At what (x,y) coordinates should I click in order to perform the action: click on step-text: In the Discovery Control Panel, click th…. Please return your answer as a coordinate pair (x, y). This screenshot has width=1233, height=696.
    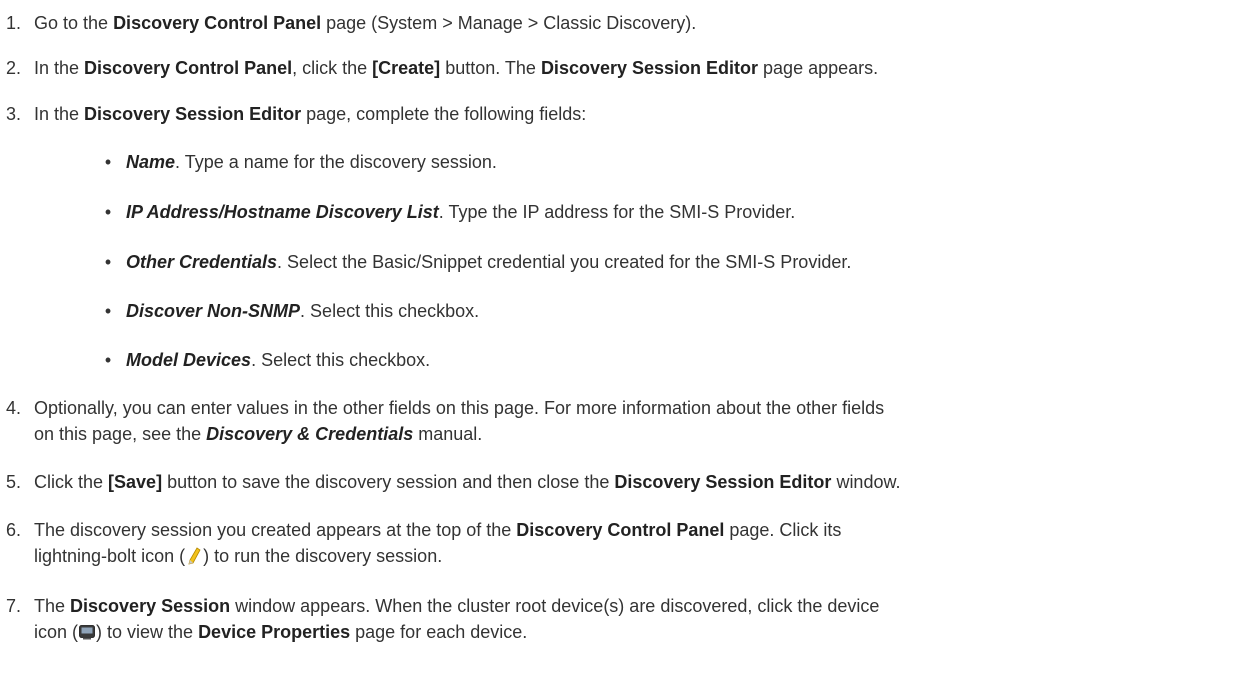
    Looking at the image, I should click on (456, 68).